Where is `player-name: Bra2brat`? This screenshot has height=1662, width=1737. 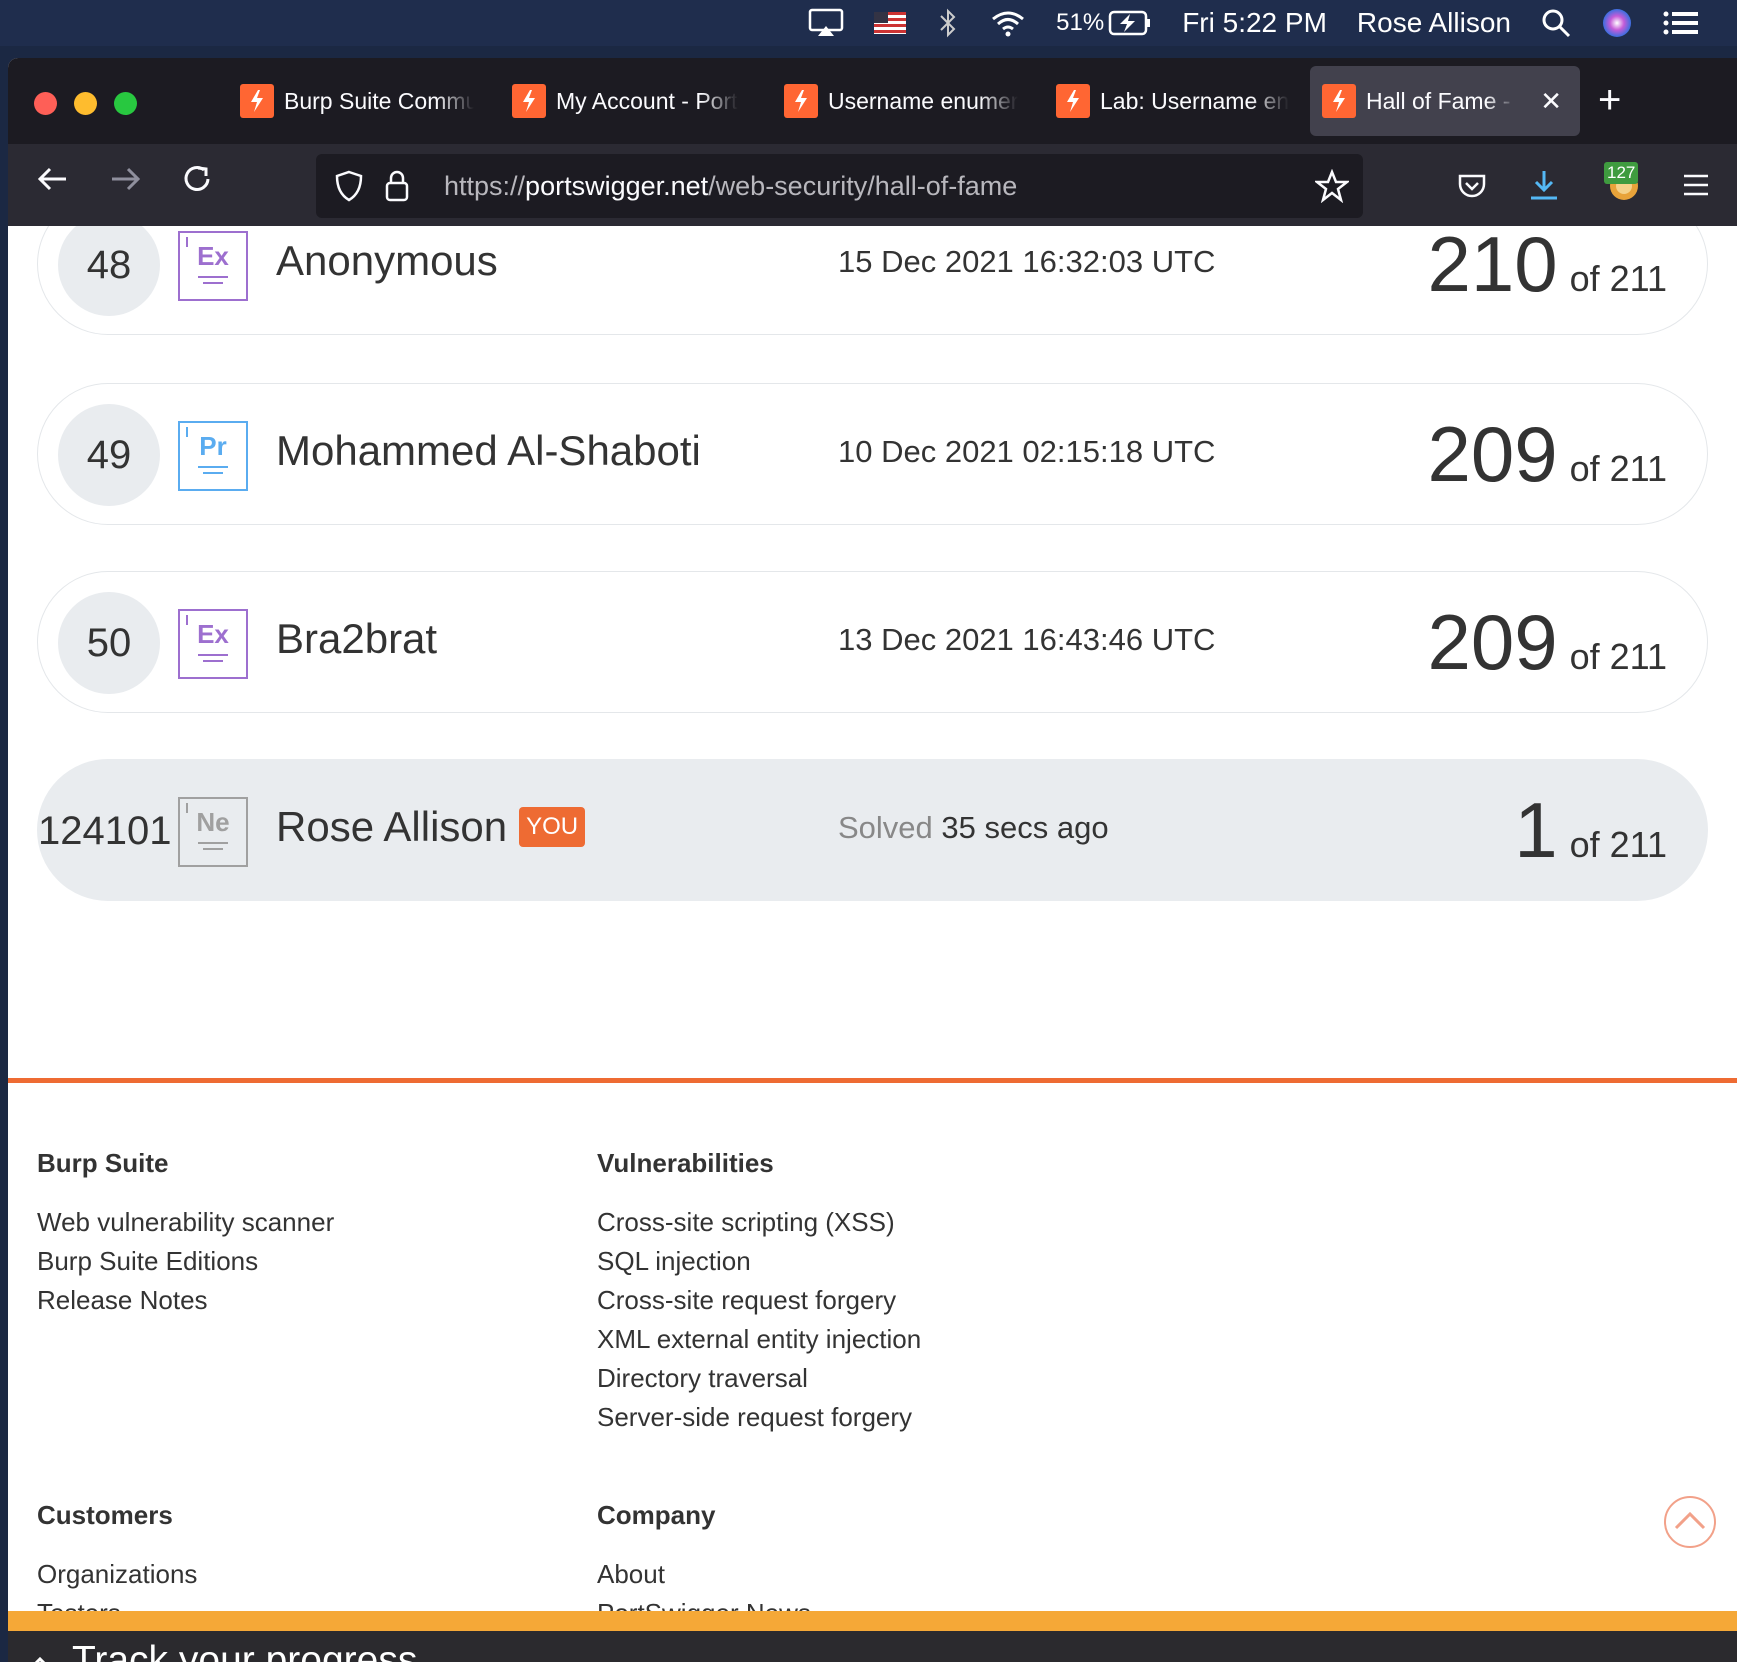
player-name: Bra2brat is located at coordinates (357, 638).